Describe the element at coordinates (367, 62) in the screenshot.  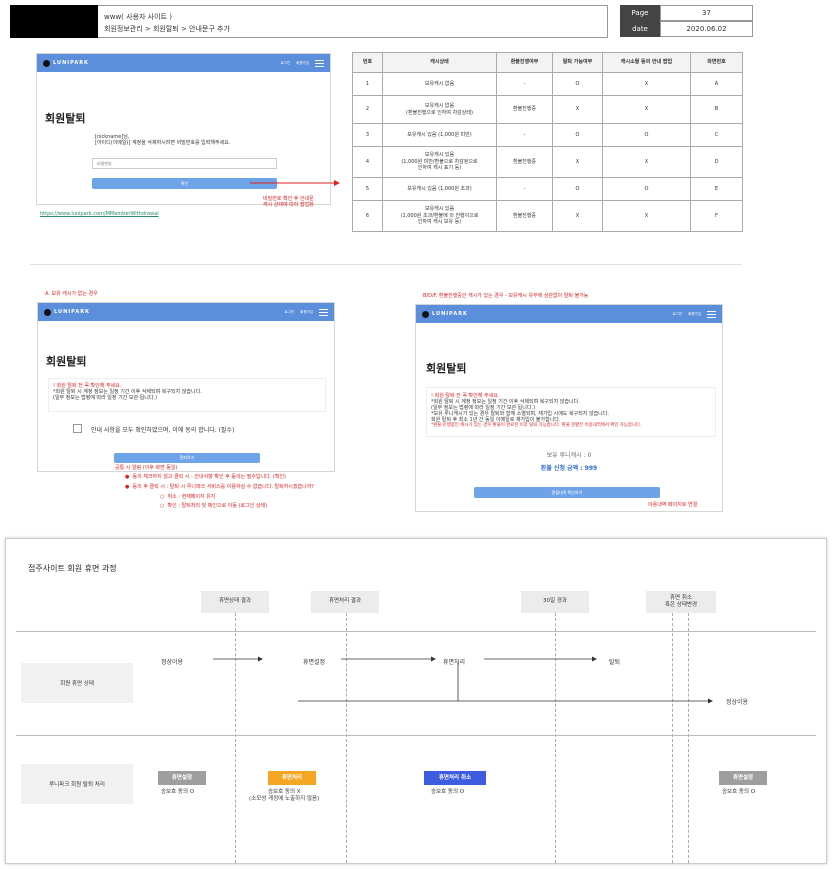
I see `table-header-cell: 번호` at that location.